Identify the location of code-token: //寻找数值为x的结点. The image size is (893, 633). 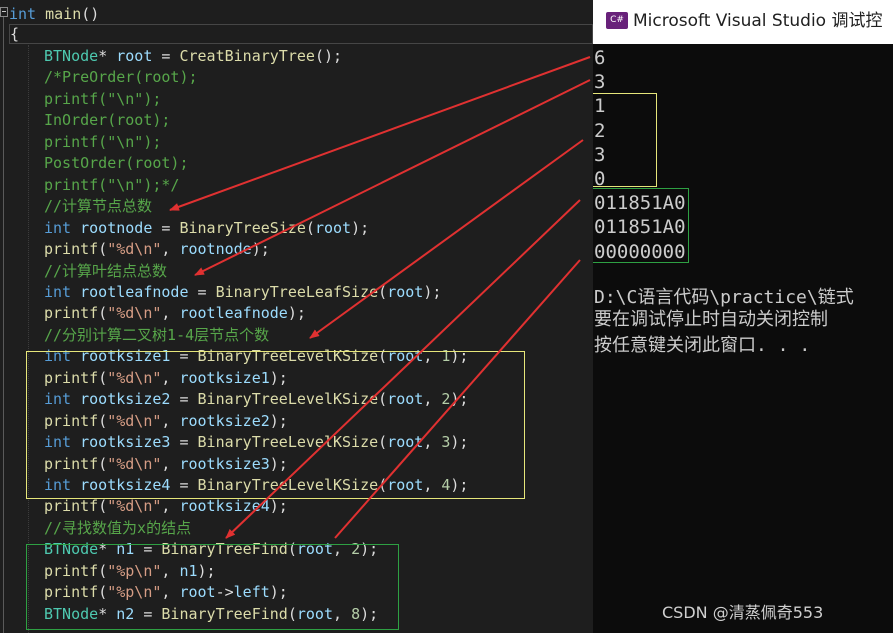
(118, 527).